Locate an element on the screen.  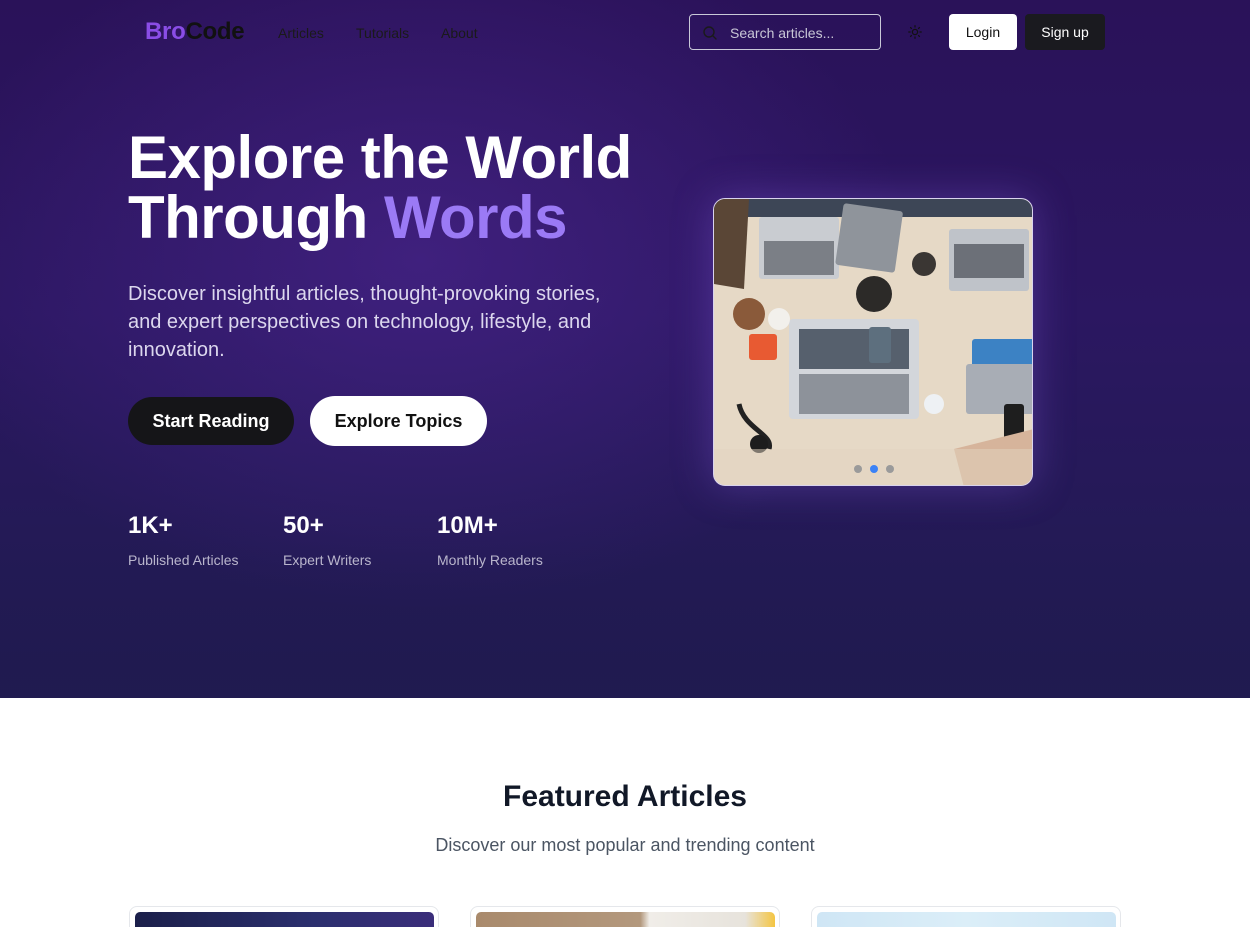
stat-articles: 1K+ Published Articles is located at coordinates (183, 540).